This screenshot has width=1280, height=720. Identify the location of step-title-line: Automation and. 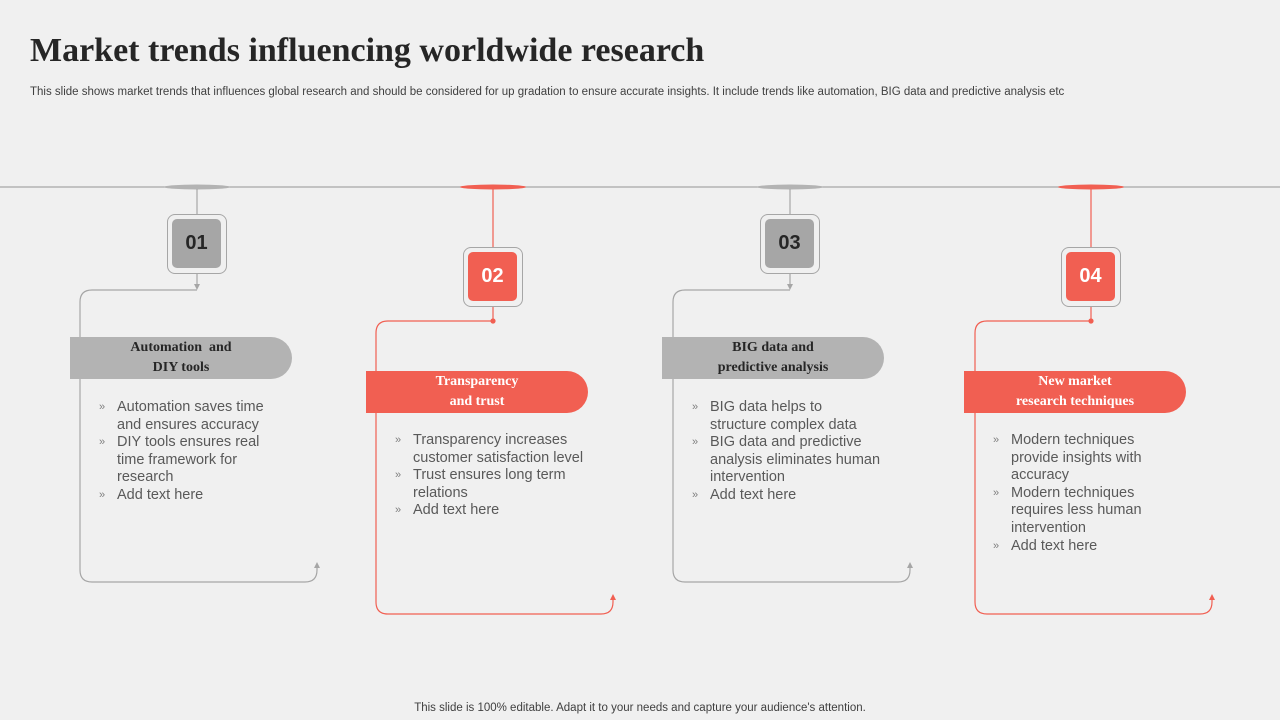
(181, 347).